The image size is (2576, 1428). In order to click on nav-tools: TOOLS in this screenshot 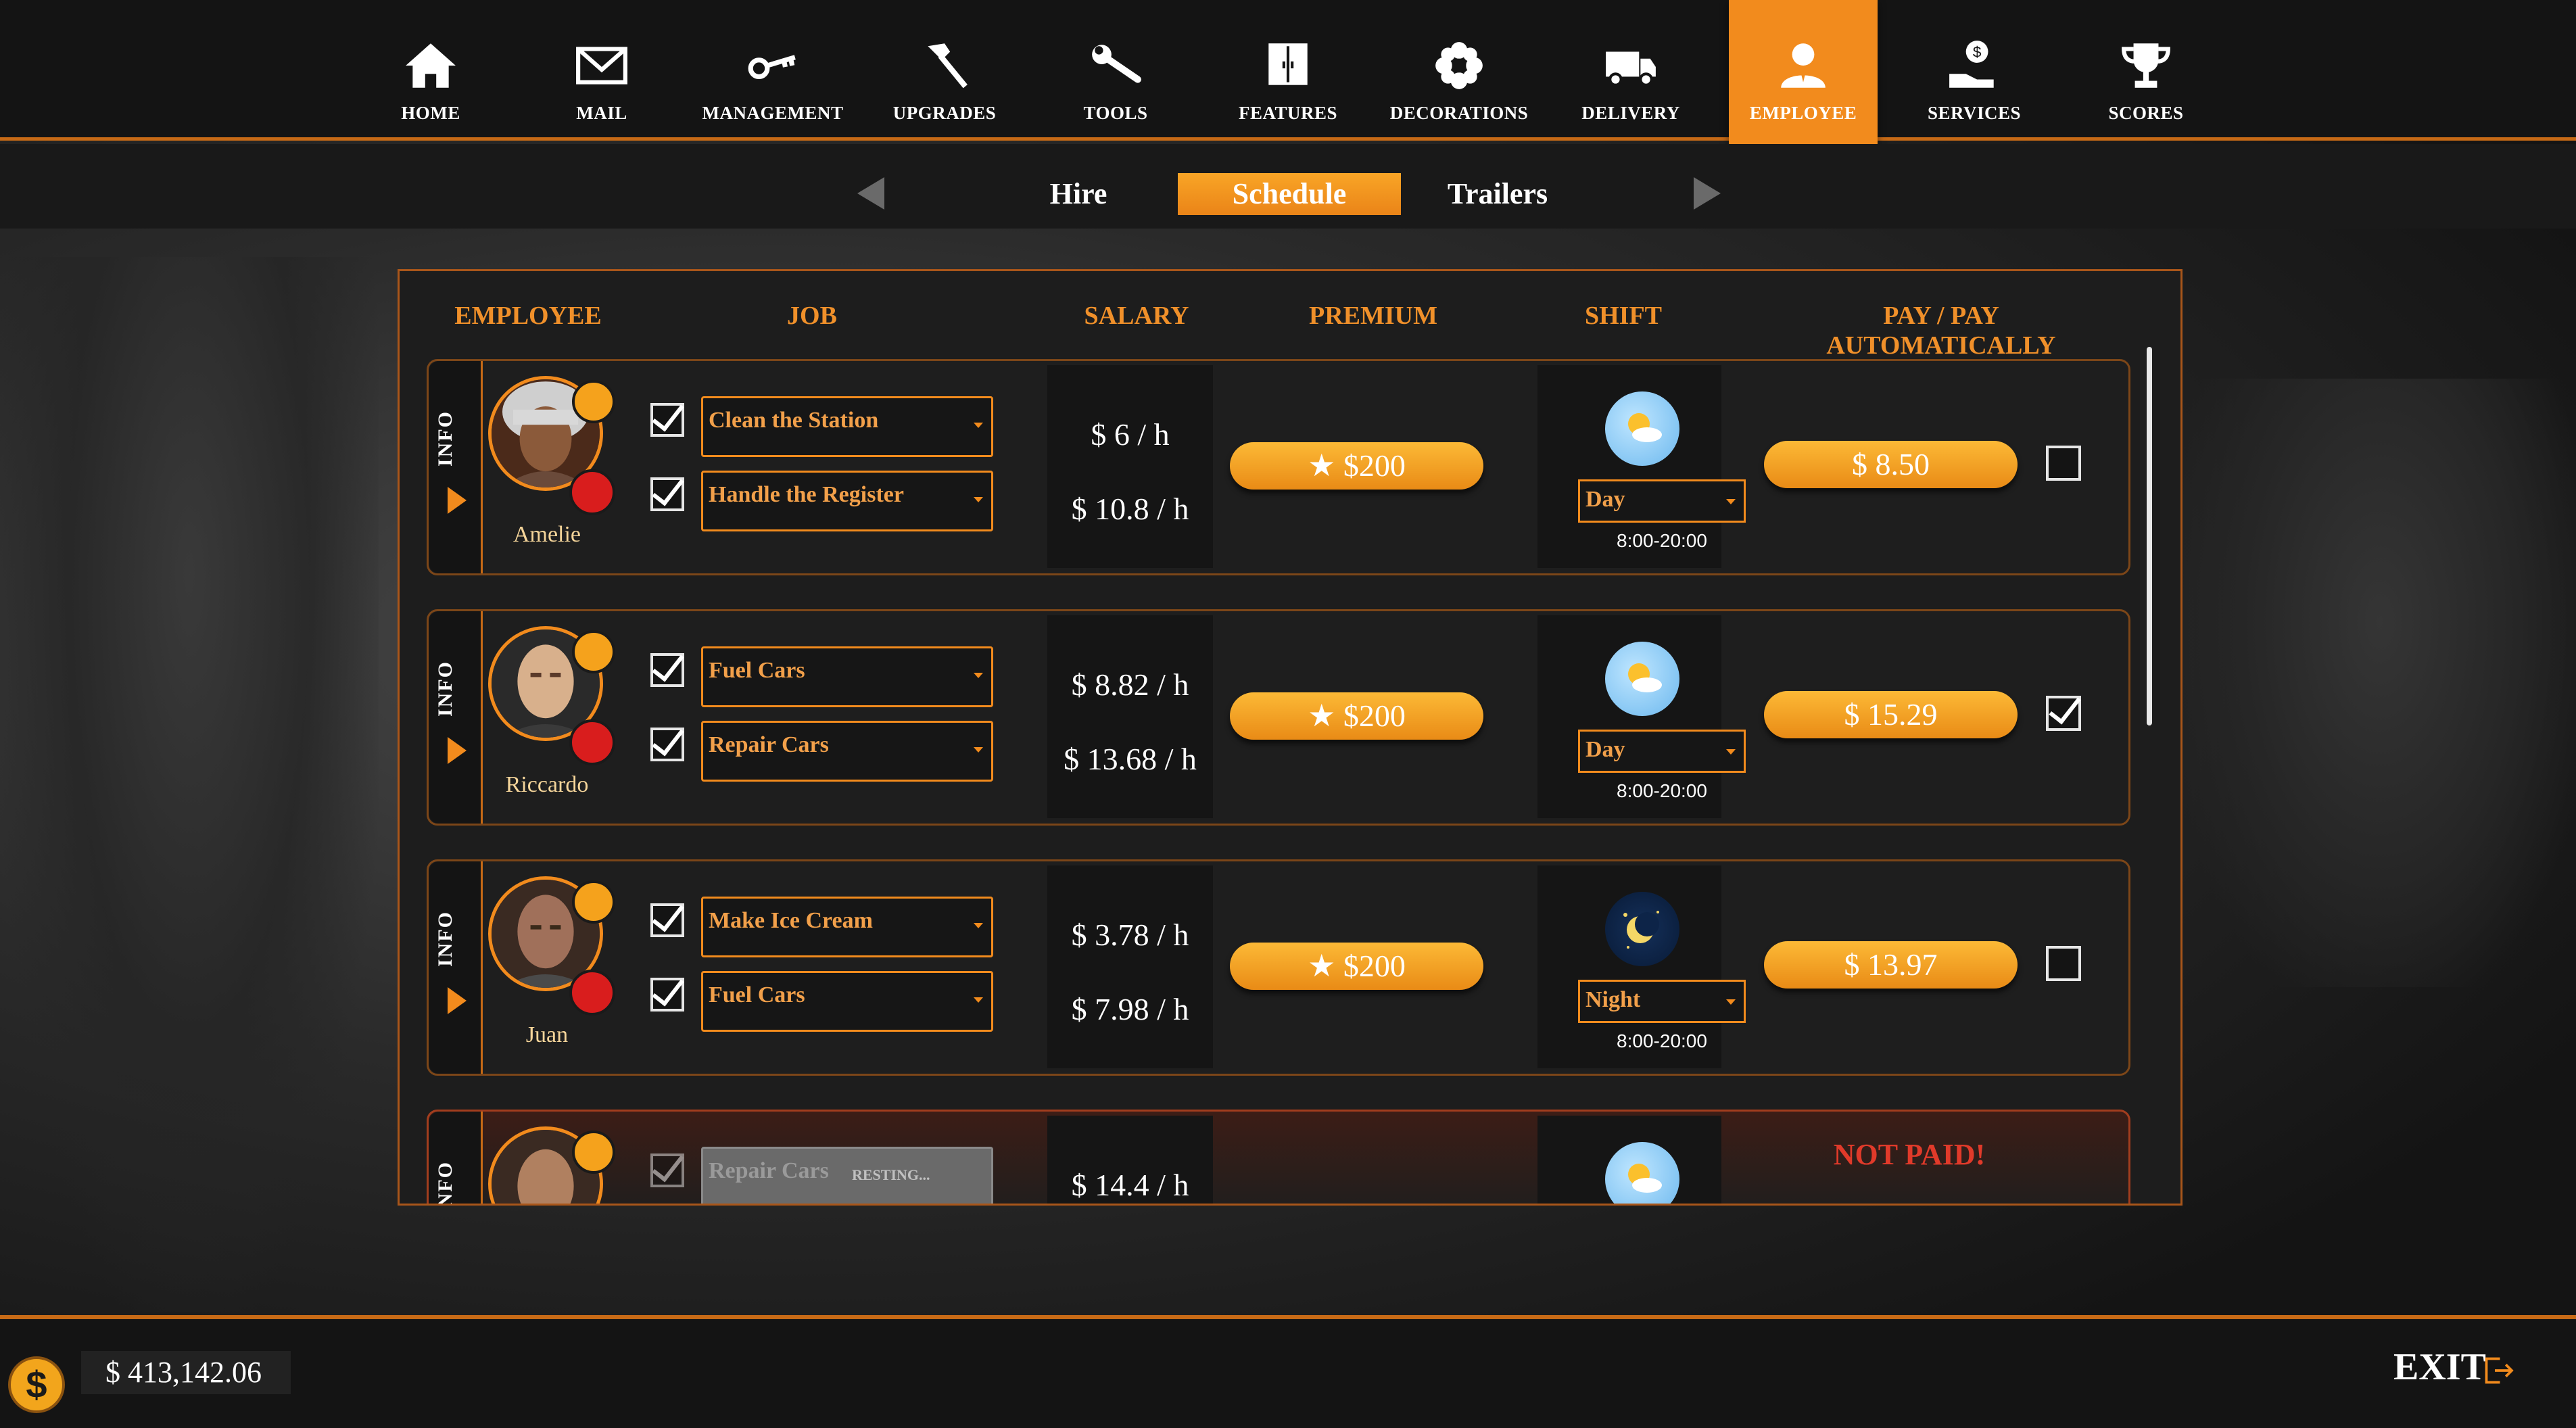, I will do `click(1115, 70)`.